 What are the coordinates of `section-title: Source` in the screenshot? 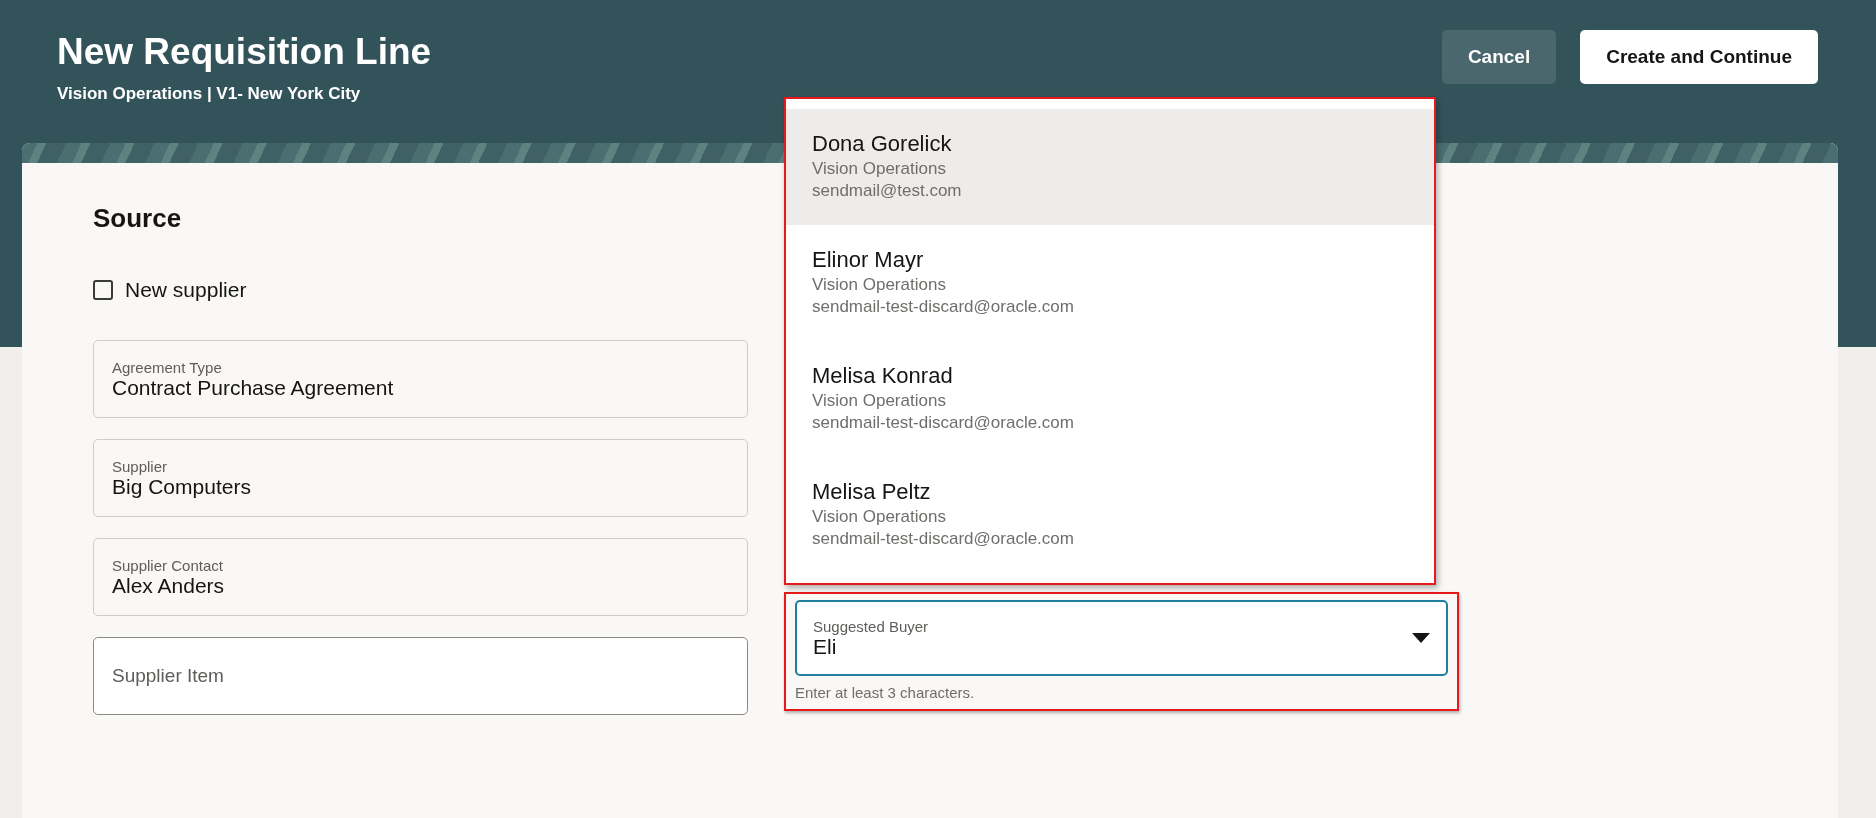 It's located at (138, 218).